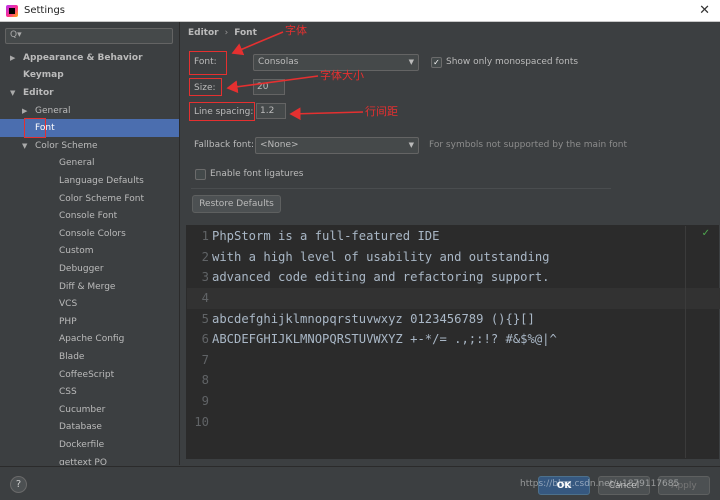 The height and width of the screenshot is (500, 720). I want to click on sidebar-item-label: Language Defaults, so click(101, 180).